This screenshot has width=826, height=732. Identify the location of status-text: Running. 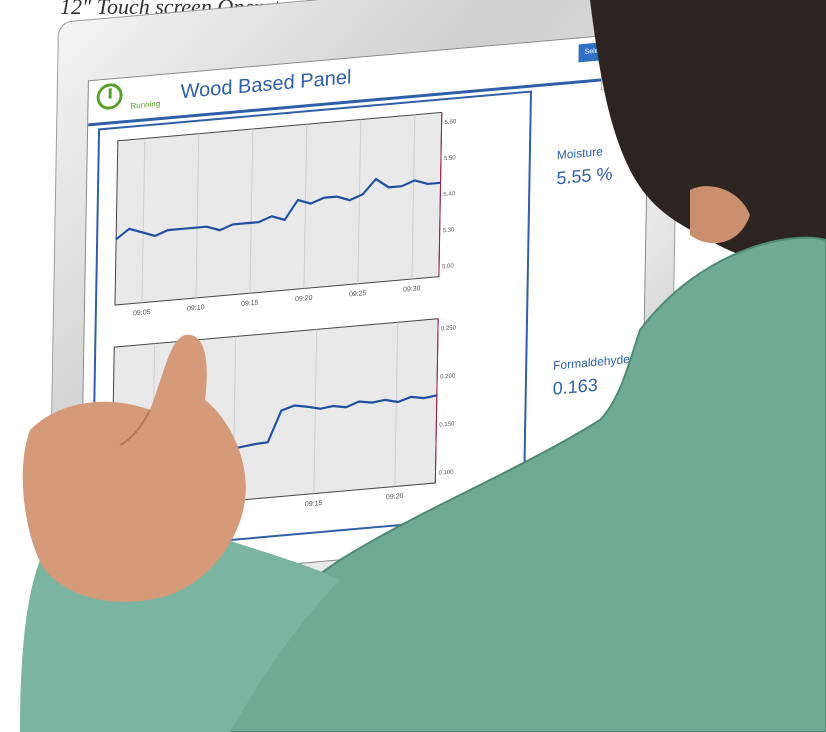
(145, 105).